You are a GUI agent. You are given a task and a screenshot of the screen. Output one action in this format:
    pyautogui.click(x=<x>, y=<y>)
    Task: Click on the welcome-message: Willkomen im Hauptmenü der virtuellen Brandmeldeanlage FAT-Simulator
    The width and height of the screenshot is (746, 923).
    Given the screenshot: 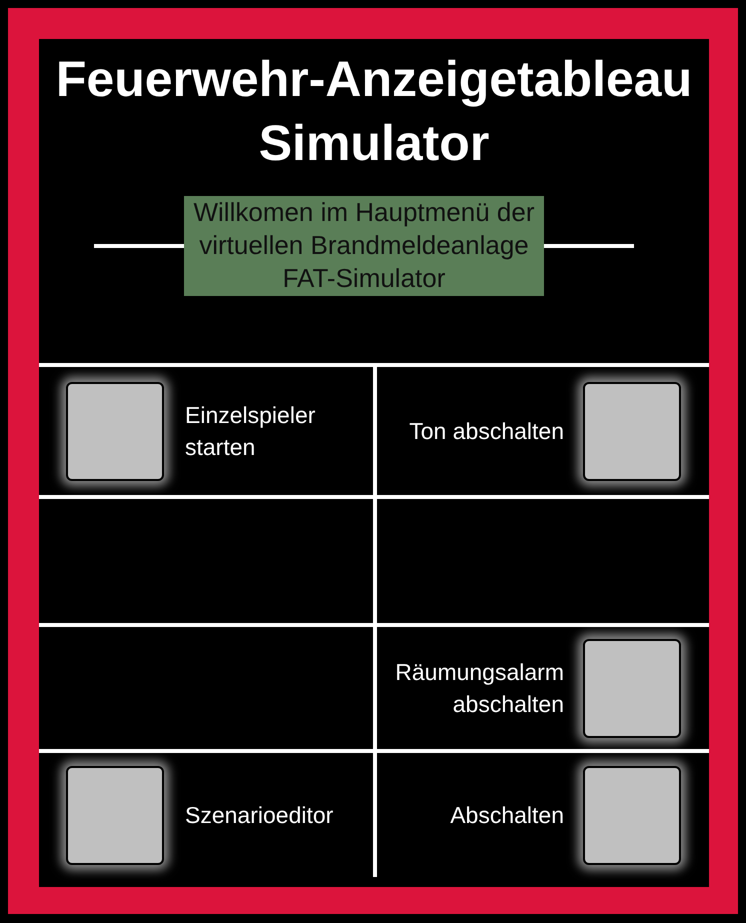 What is the action you would take?
    pyautogui.click(x=364, y=246)
    